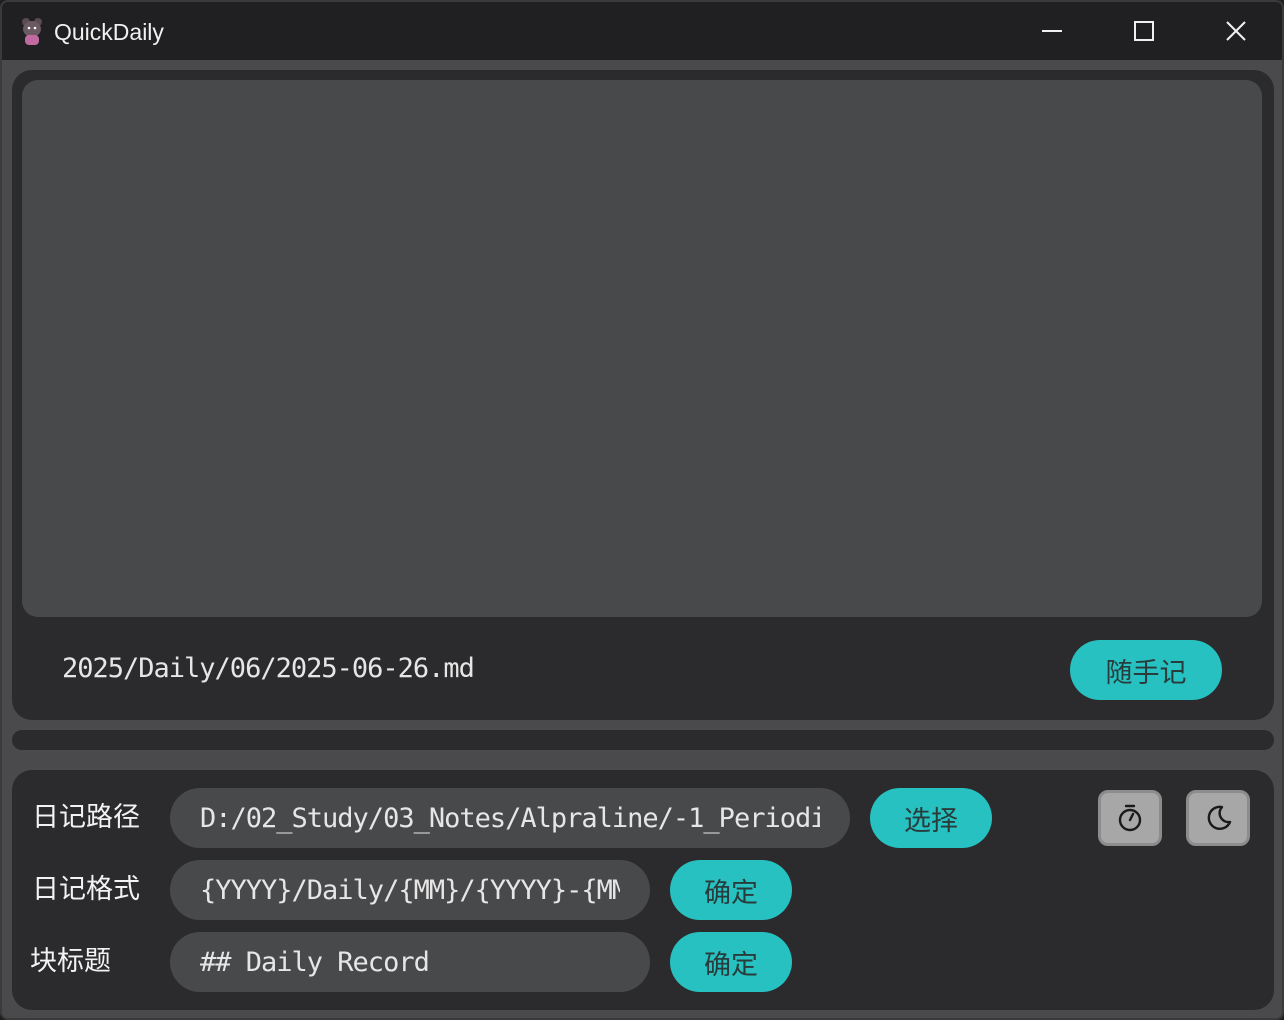  What do you see at coordinates (32, 31) in the screenshot?
I see `bear-app-icon` at bounding box center [32, 31].